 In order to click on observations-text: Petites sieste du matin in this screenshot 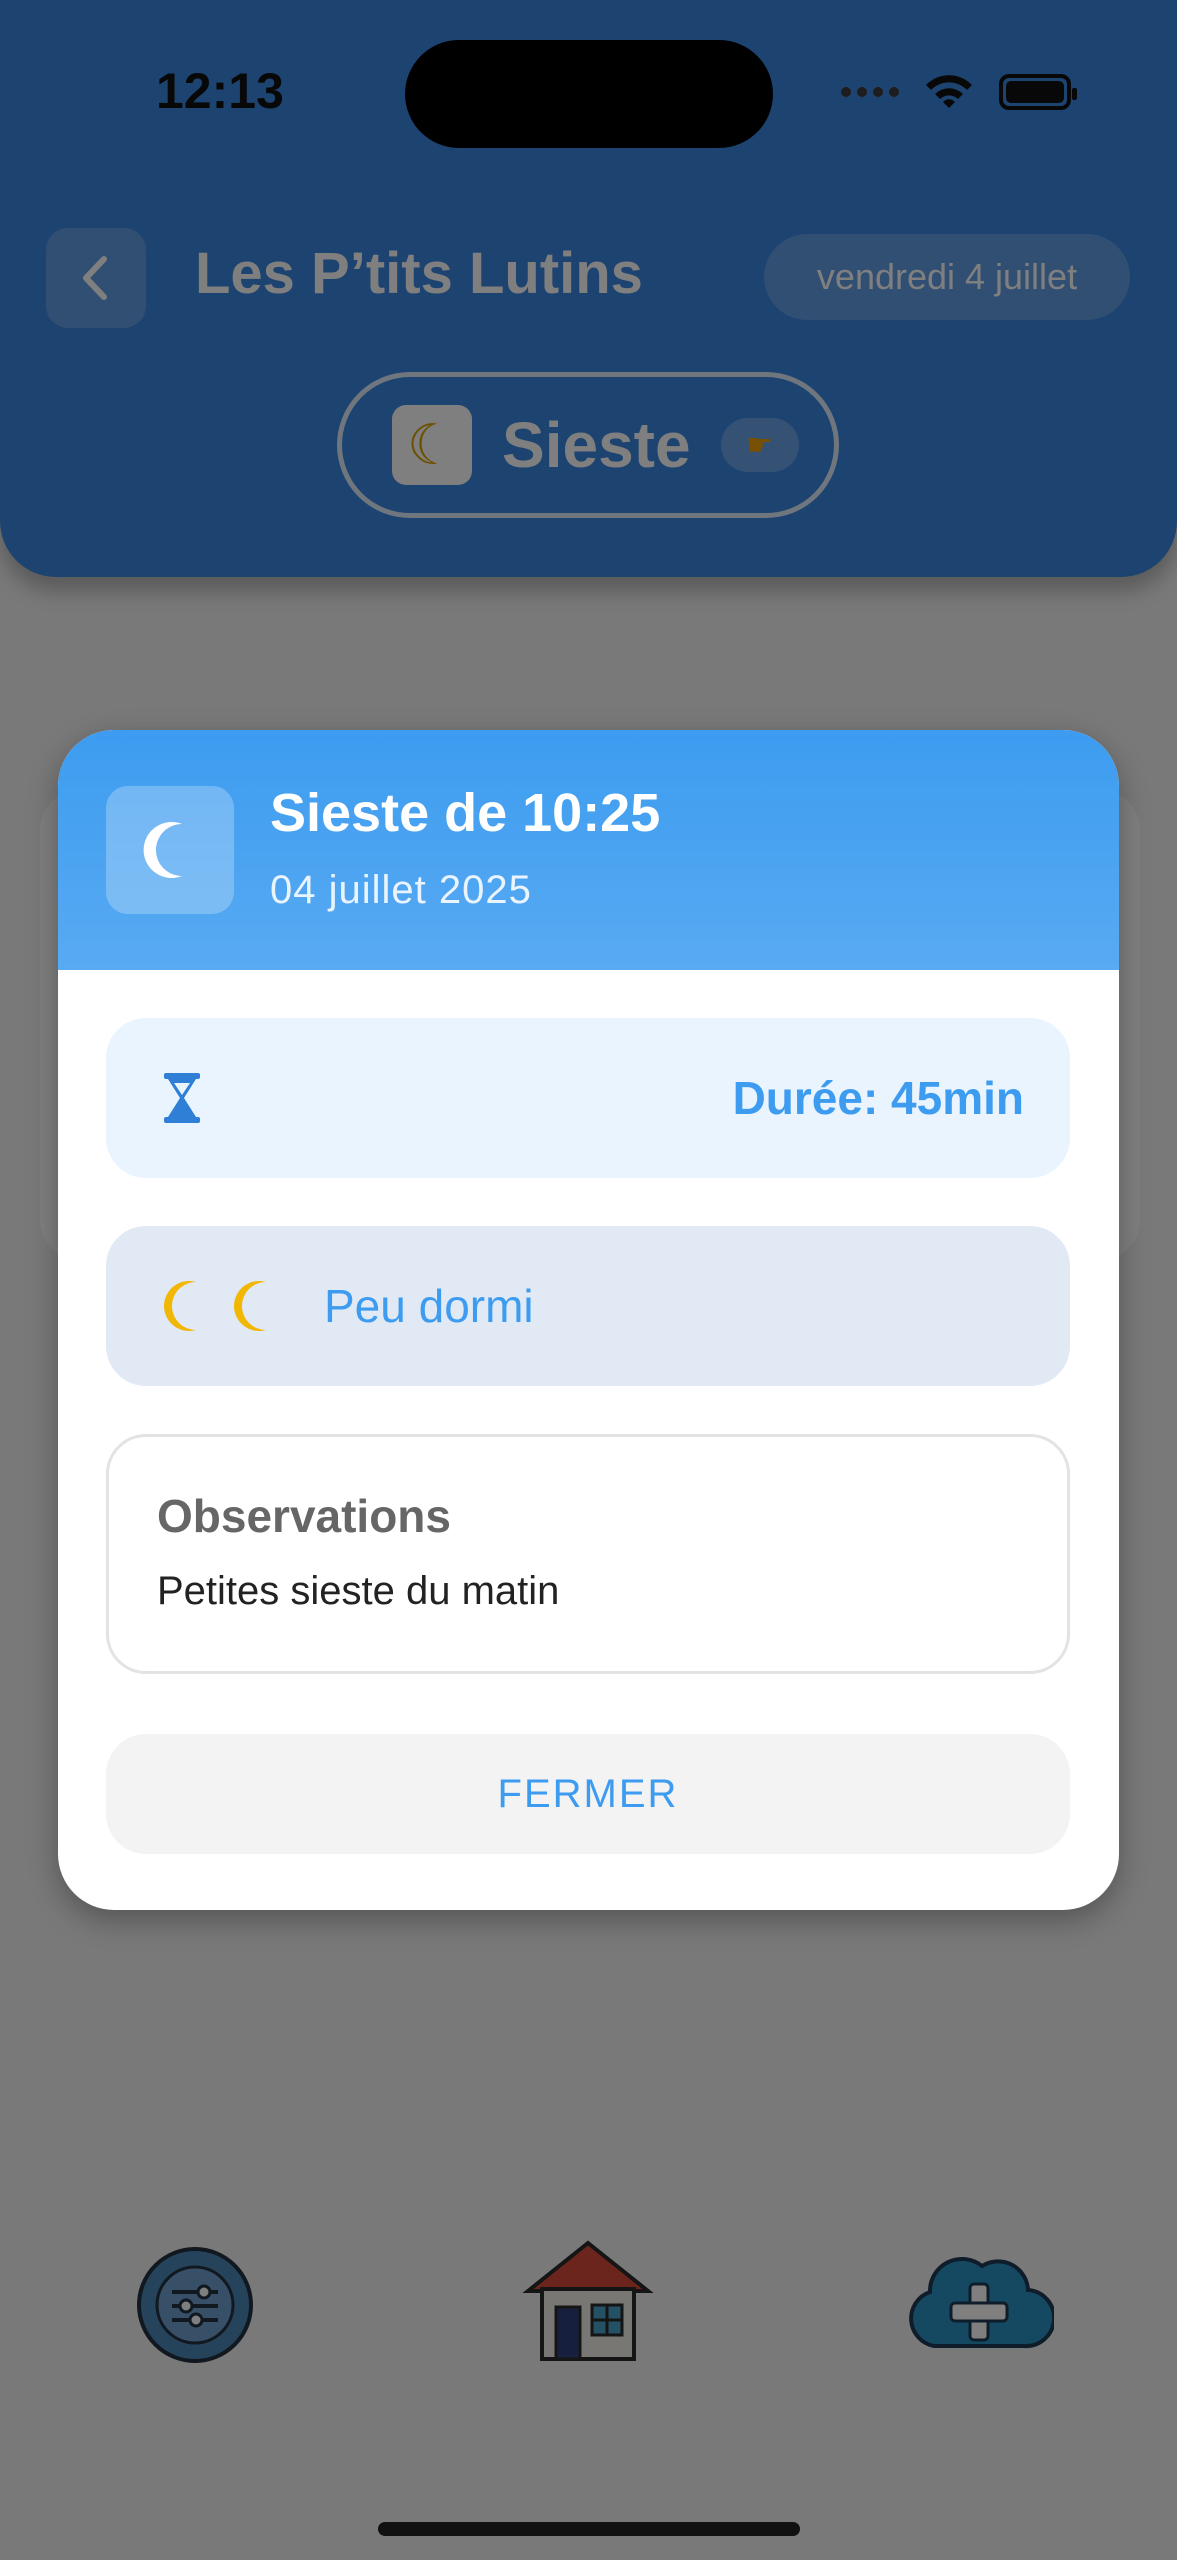, I will do `click(358, 1591)`.